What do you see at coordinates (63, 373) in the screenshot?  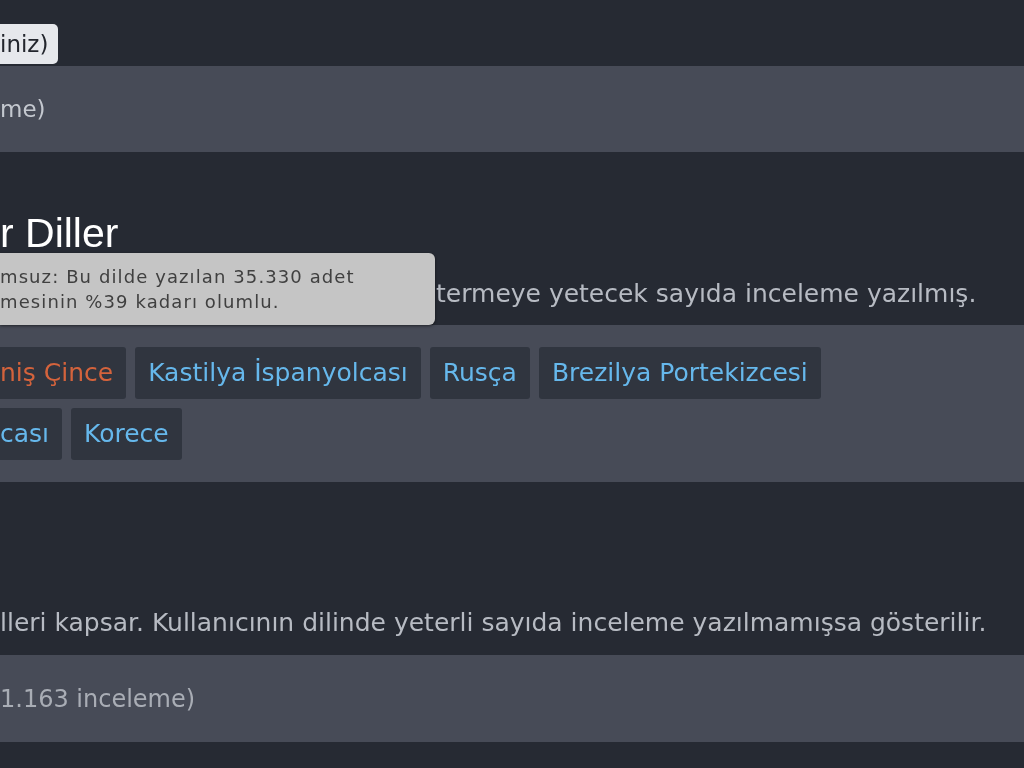 I see `language-tag: niş Çince` at bounding box center [63, 373].